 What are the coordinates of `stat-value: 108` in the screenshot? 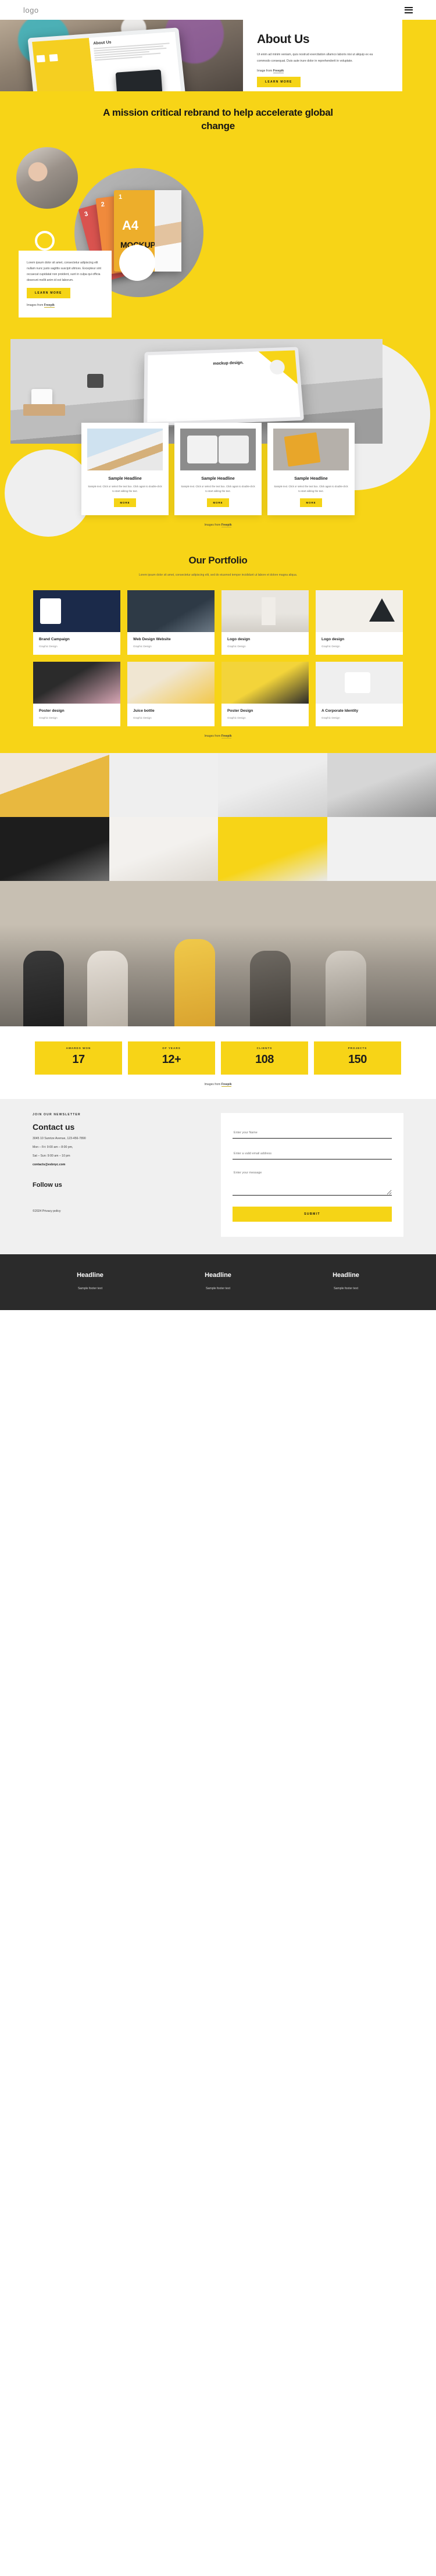 It's located at (264, 1059).